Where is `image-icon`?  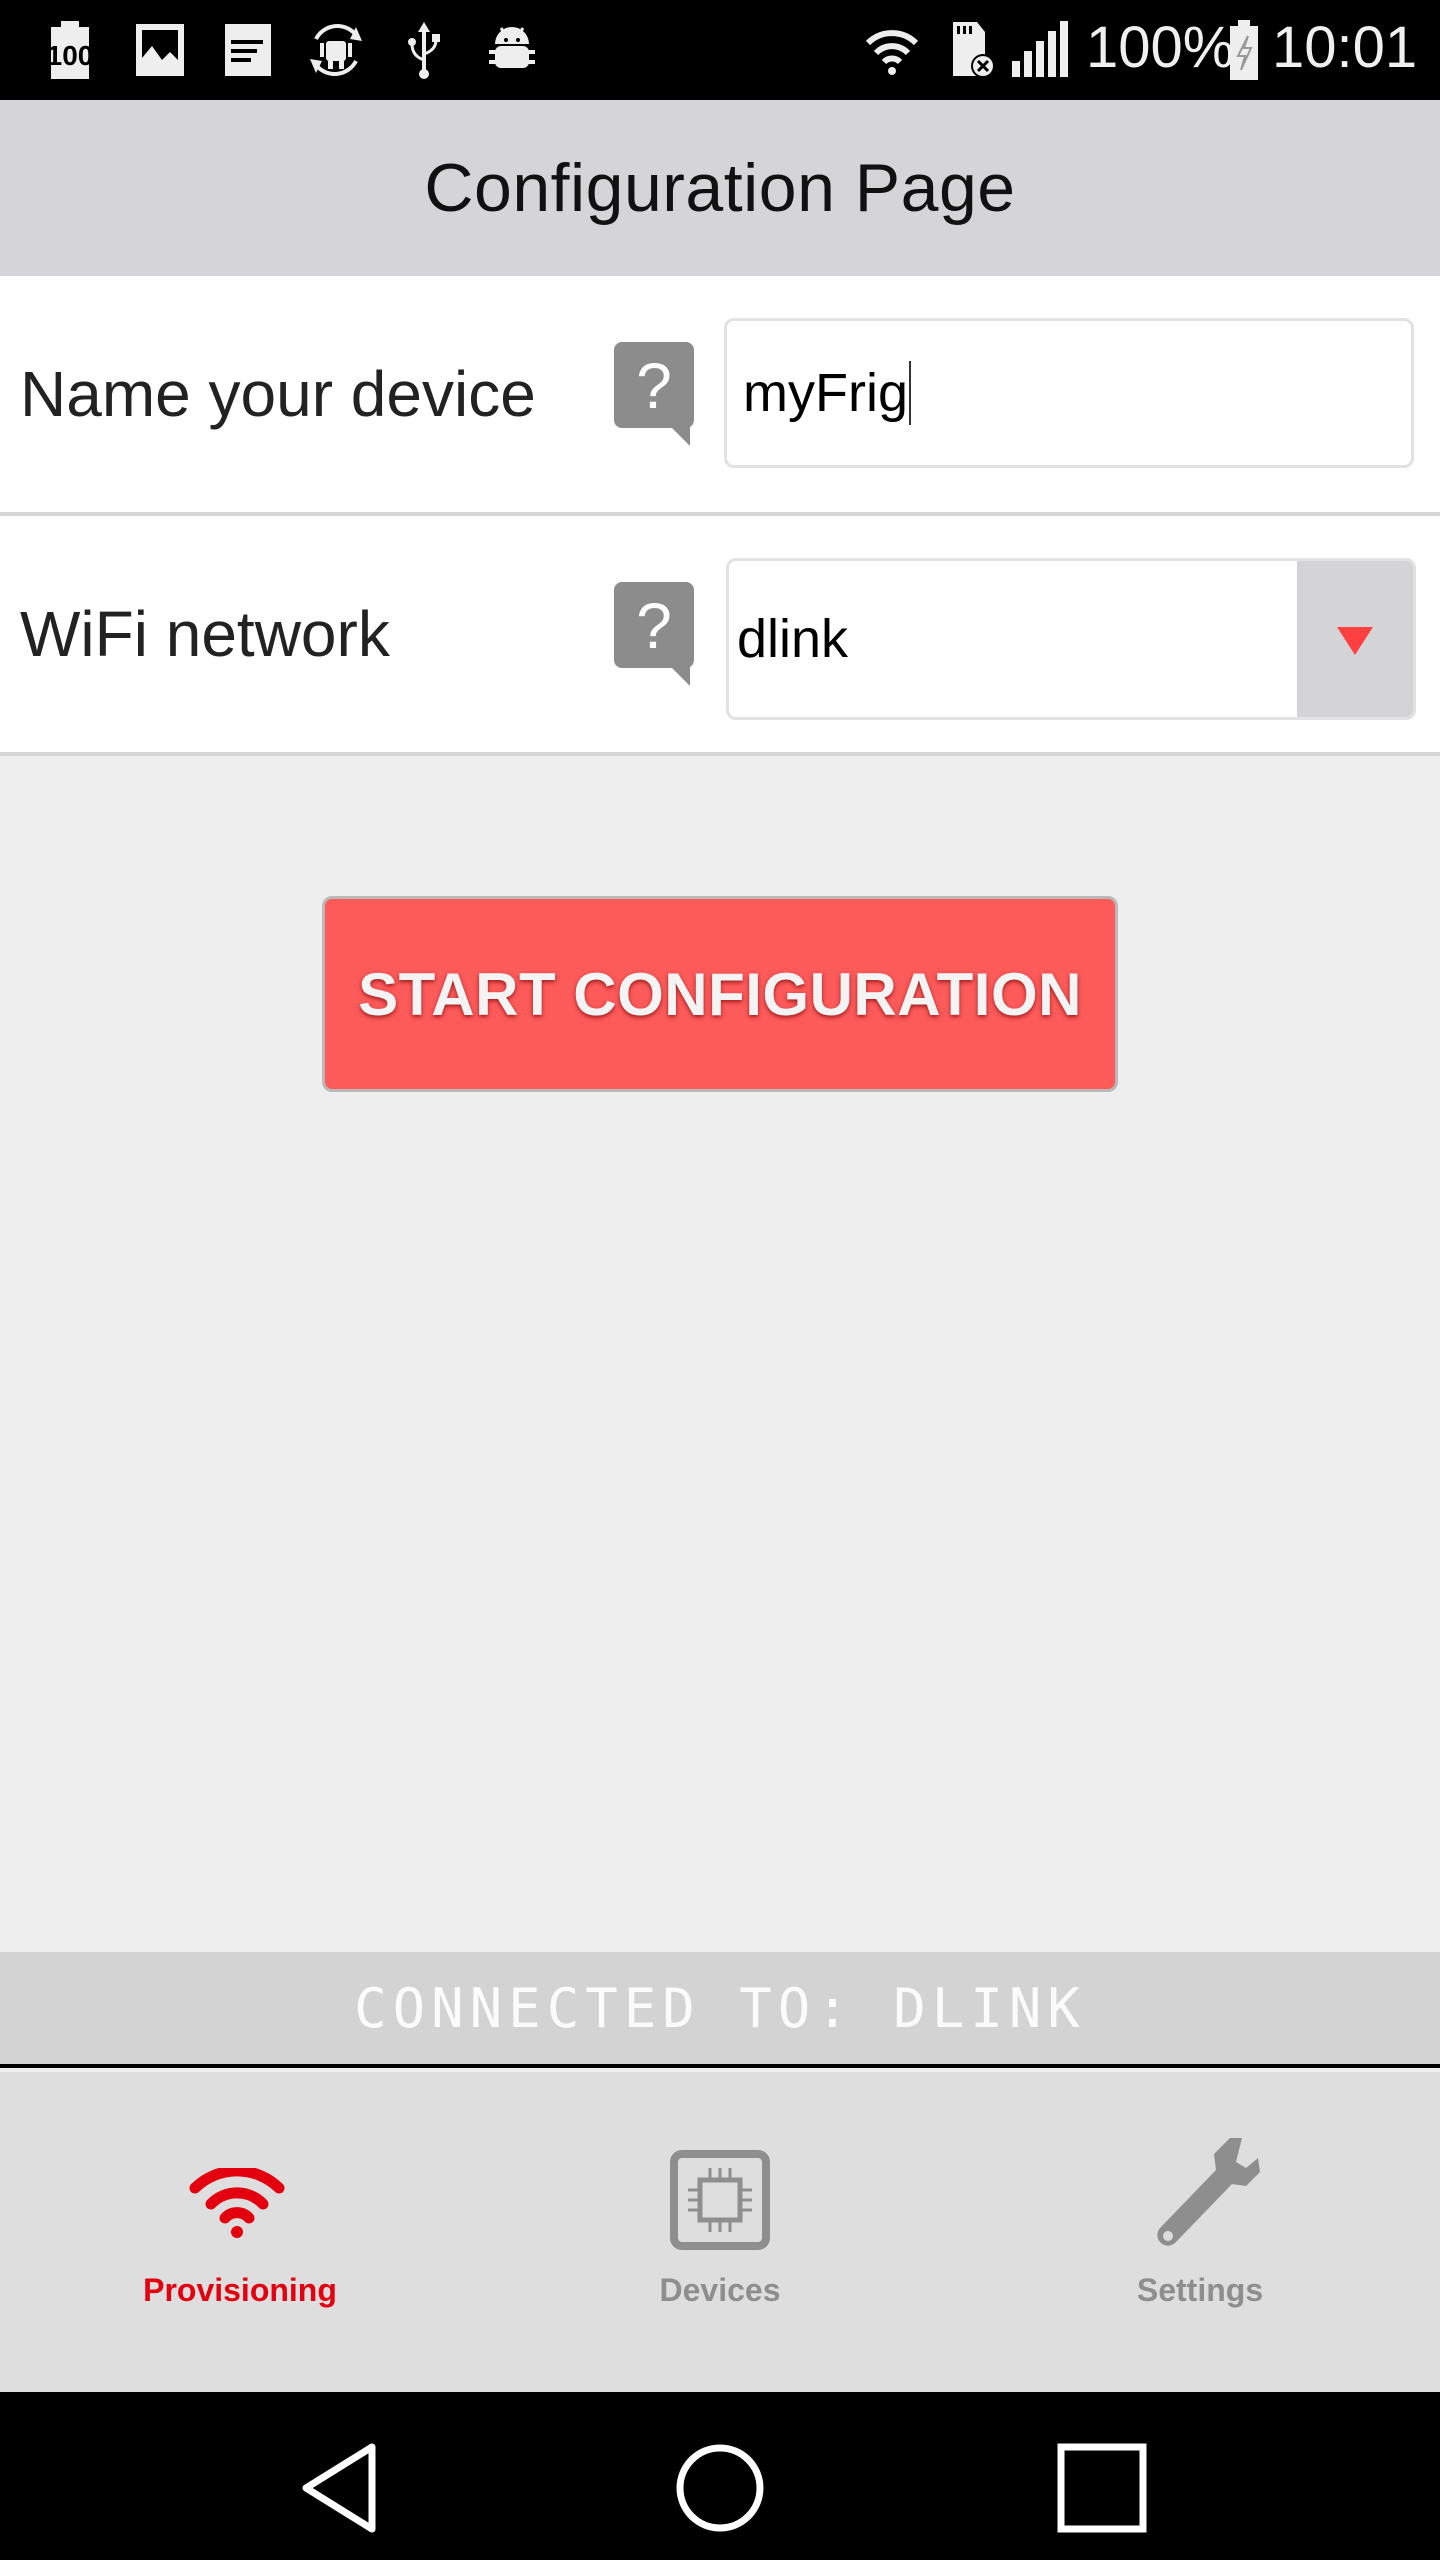
image-icon is located at coordinates (160, 50).